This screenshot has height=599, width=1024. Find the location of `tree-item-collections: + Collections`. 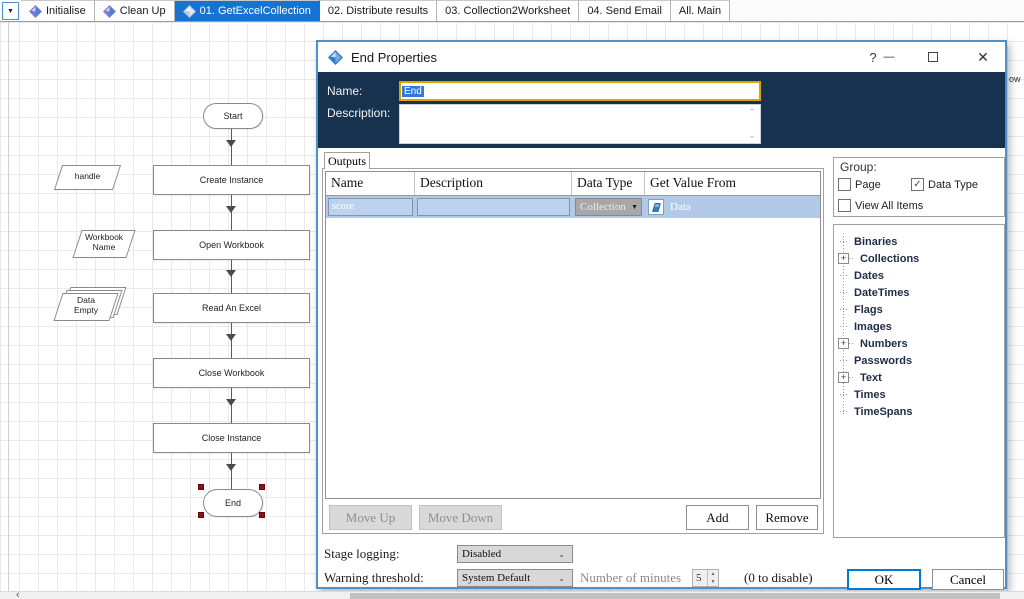

tree-item-collections: + Collections is located at coordinates (876, 258).